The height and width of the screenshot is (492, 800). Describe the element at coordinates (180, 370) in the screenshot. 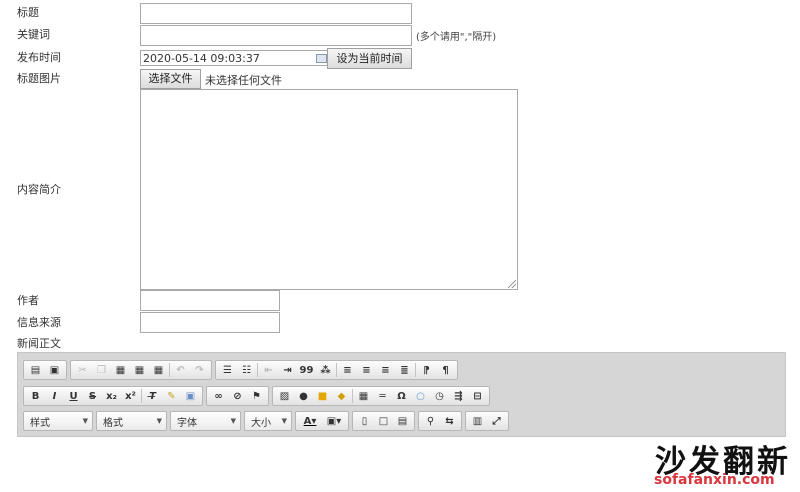

I see `undo-icon: ↶` at that location.